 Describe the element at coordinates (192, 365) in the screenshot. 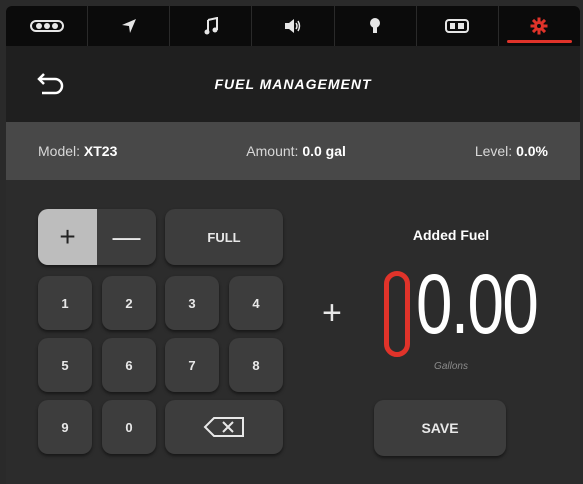

I see `key-7: 7` at that location.